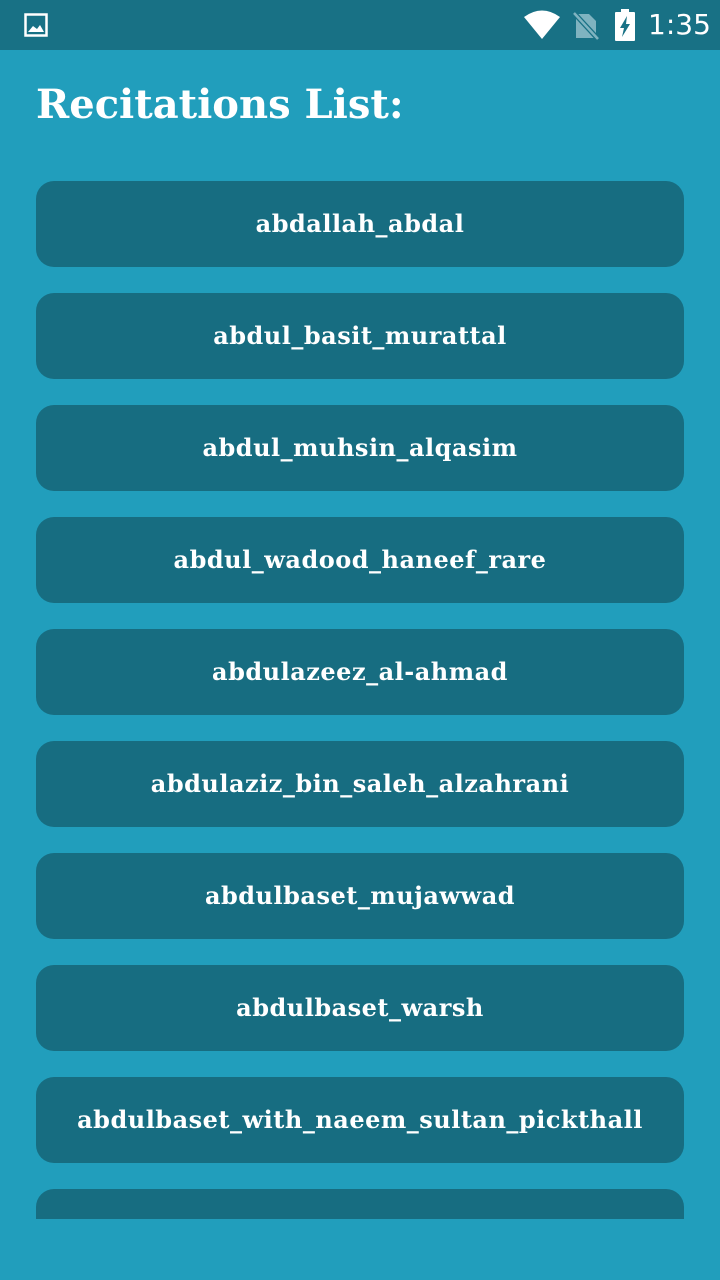 The height and width of the screenshot is (1280, 720). Describe the element at coordinates (360, 560) in the screenshot. I see `recitation-button: abdul_wadood_haneef_rare` at that location.